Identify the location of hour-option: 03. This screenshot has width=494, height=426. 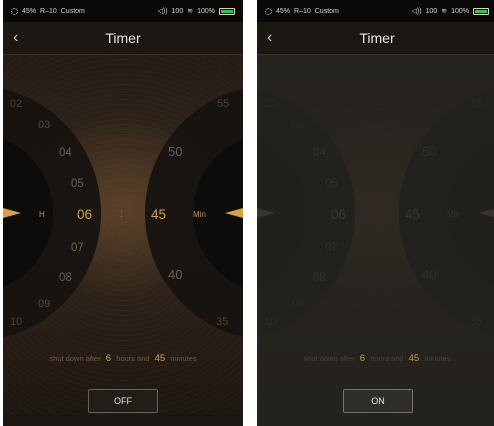
(44, 125).